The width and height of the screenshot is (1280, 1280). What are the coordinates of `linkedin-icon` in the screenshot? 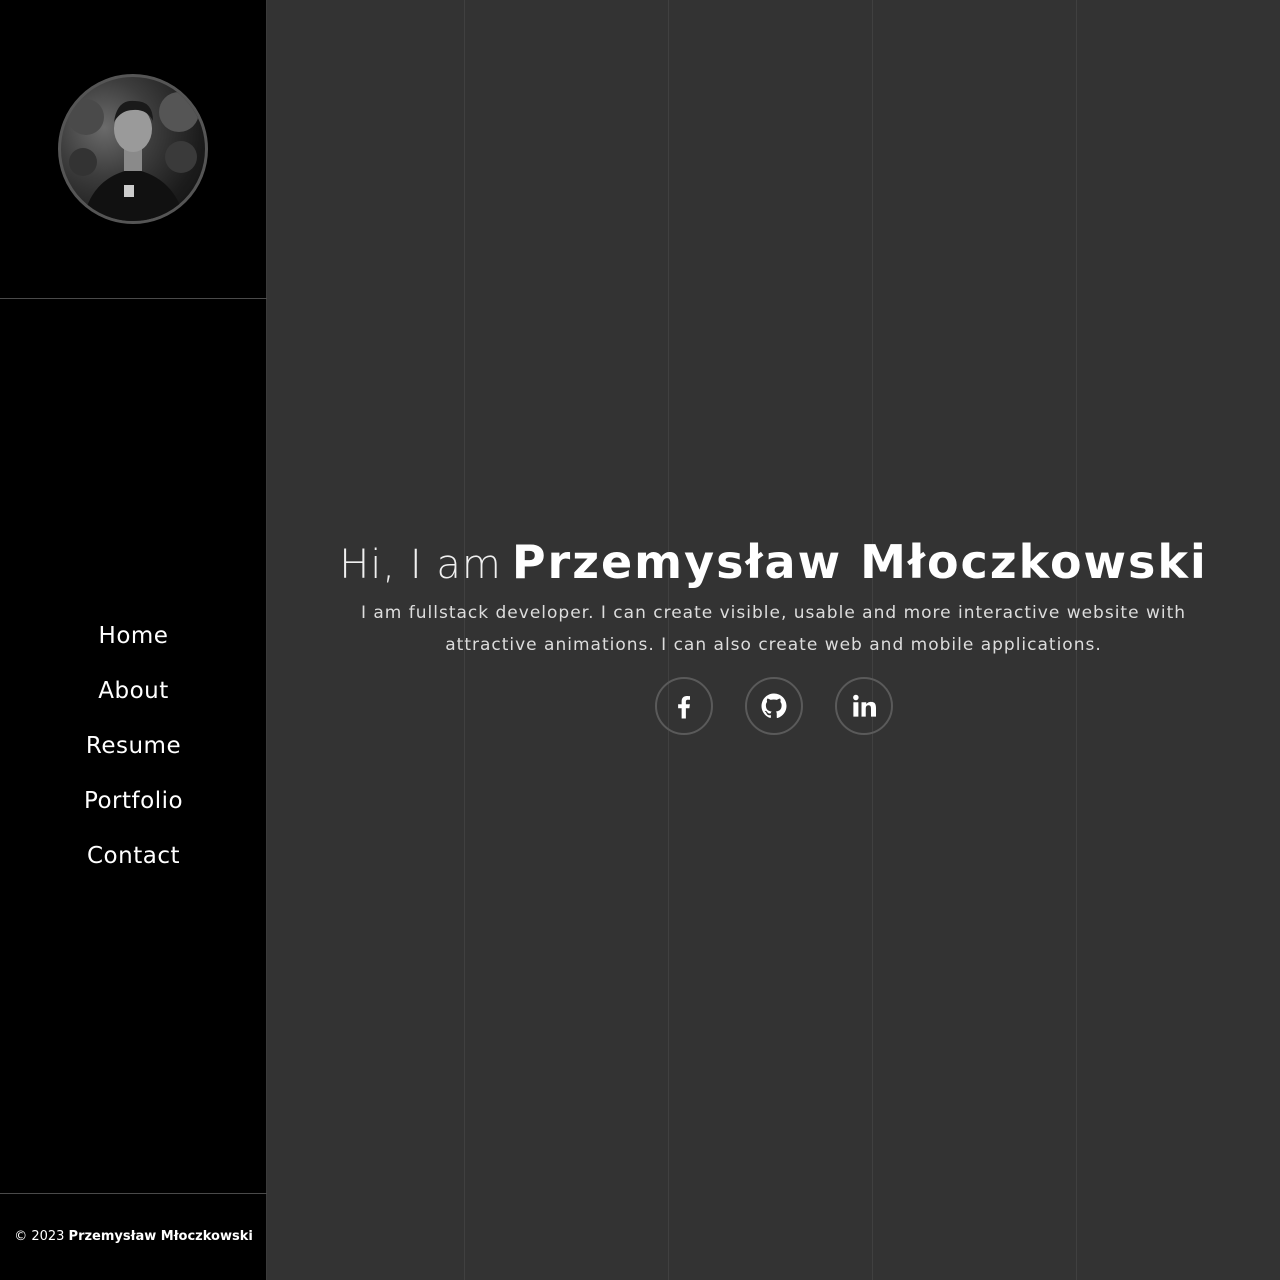 It's located at (864, 705).